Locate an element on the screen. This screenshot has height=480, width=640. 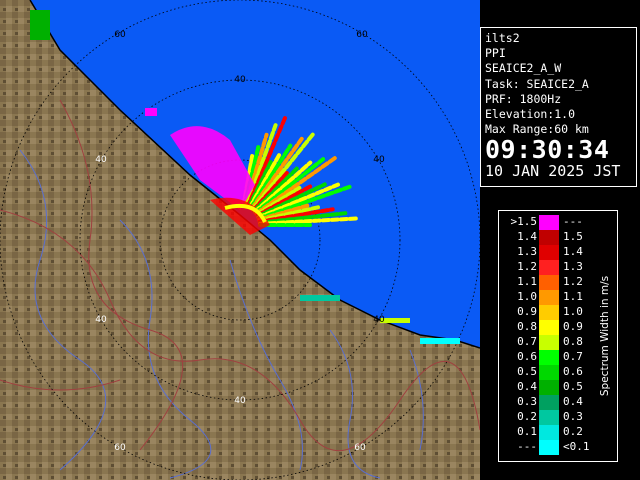
legend-lower-bound: 0.3 is located at coordinates (527, 401).